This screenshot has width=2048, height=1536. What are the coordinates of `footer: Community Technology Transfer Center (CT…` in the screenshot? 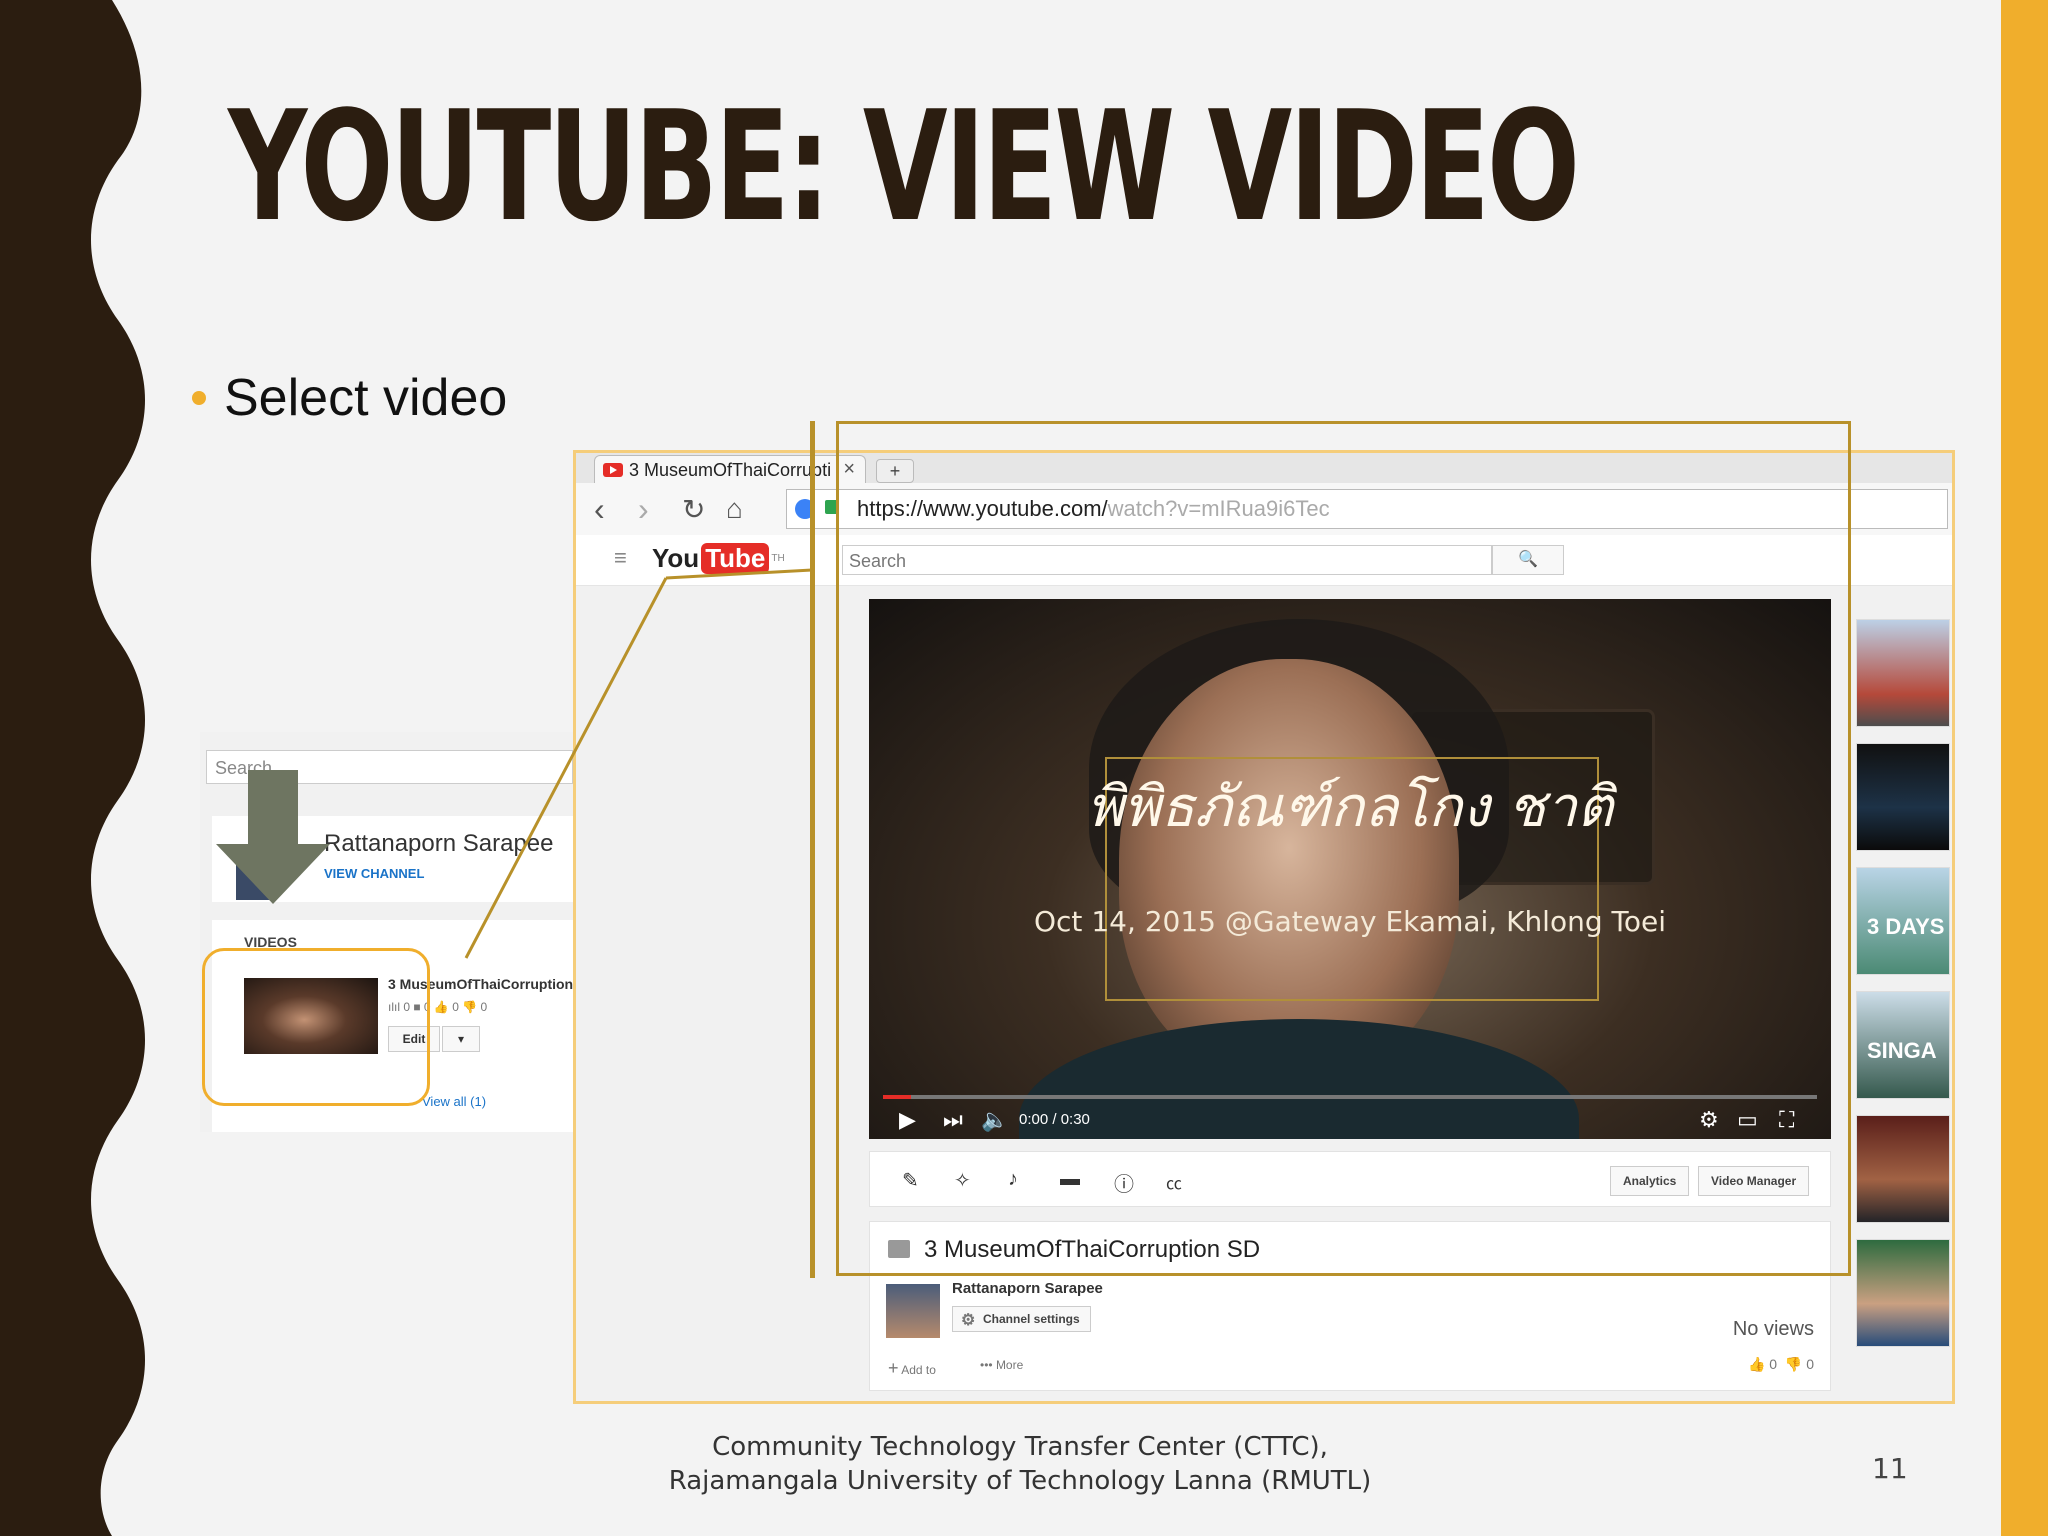 It's located at (1020, 1464).